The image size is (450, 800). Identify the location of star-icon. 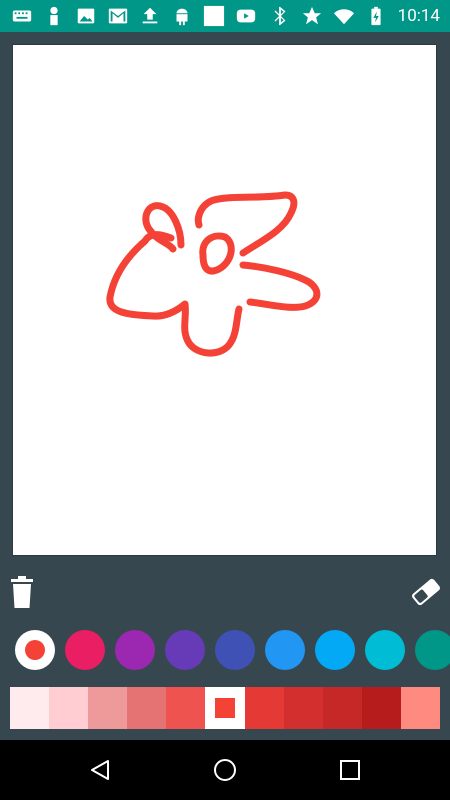
(312, 16).